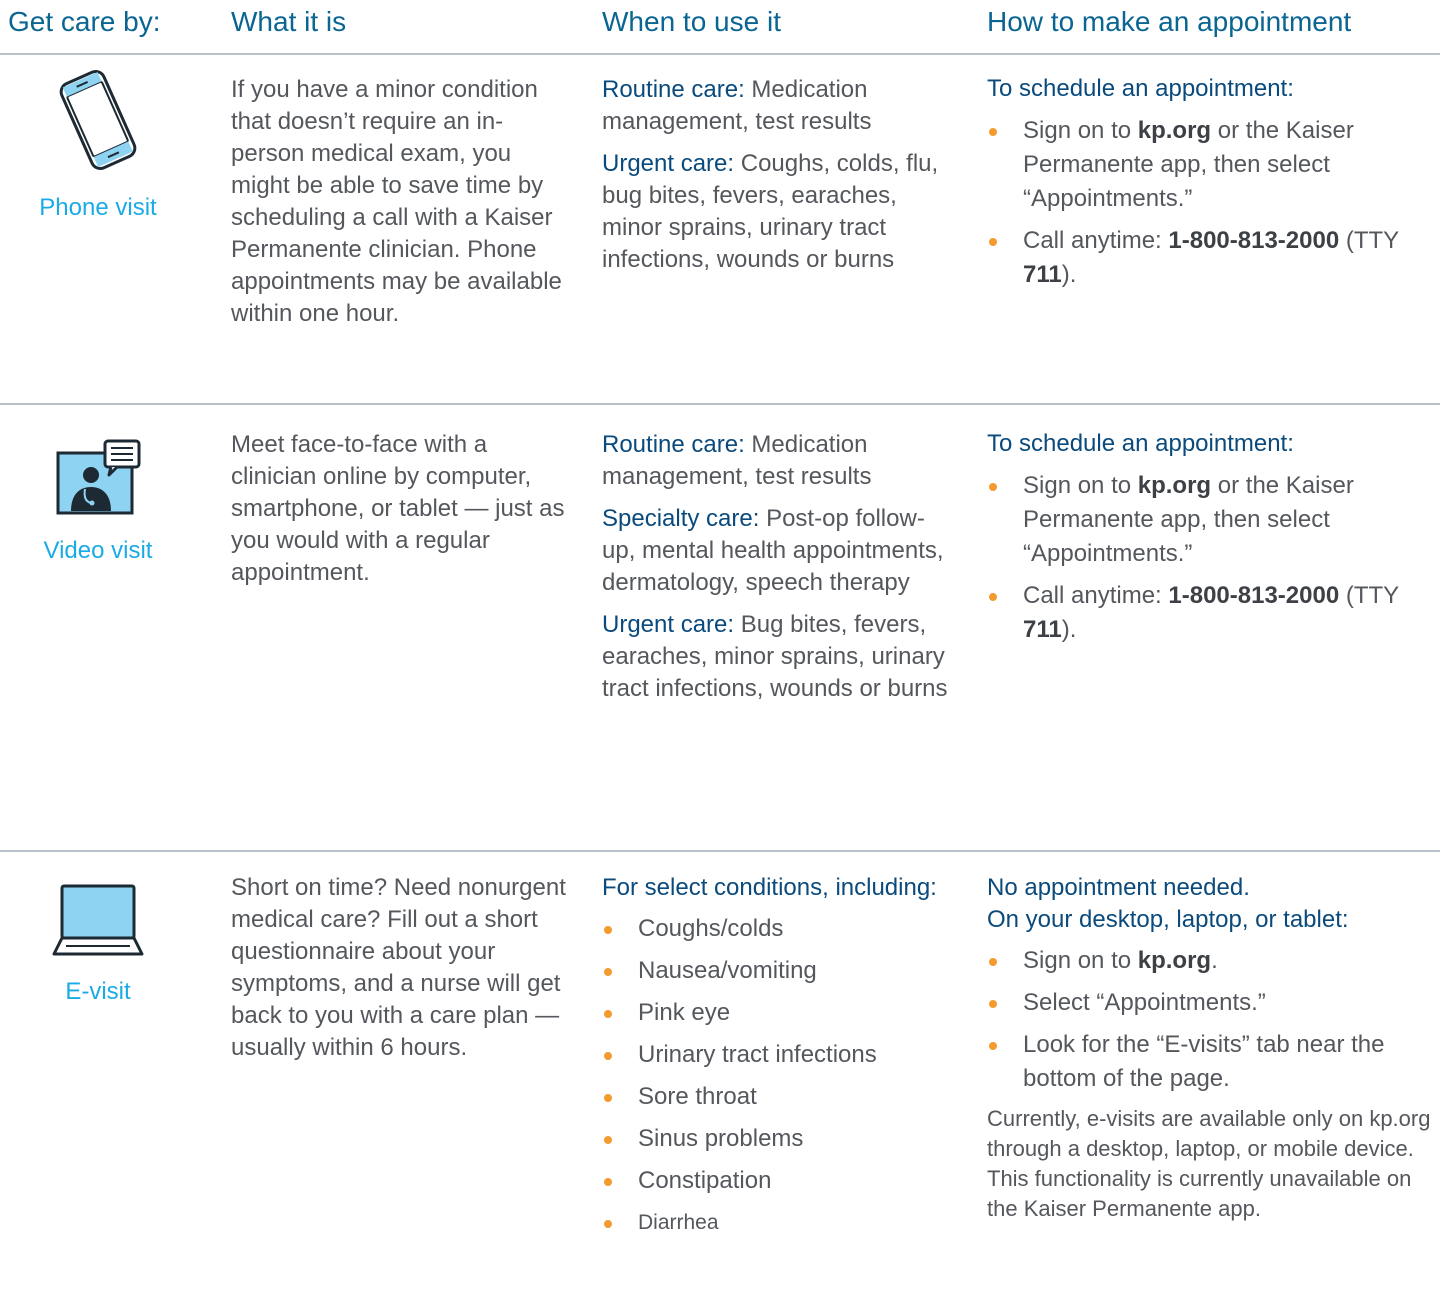  What do you see at coordinates (777, 1097) in the screenshot?
I see `list-item: Sore throat` at bounding box center [777, 1097].